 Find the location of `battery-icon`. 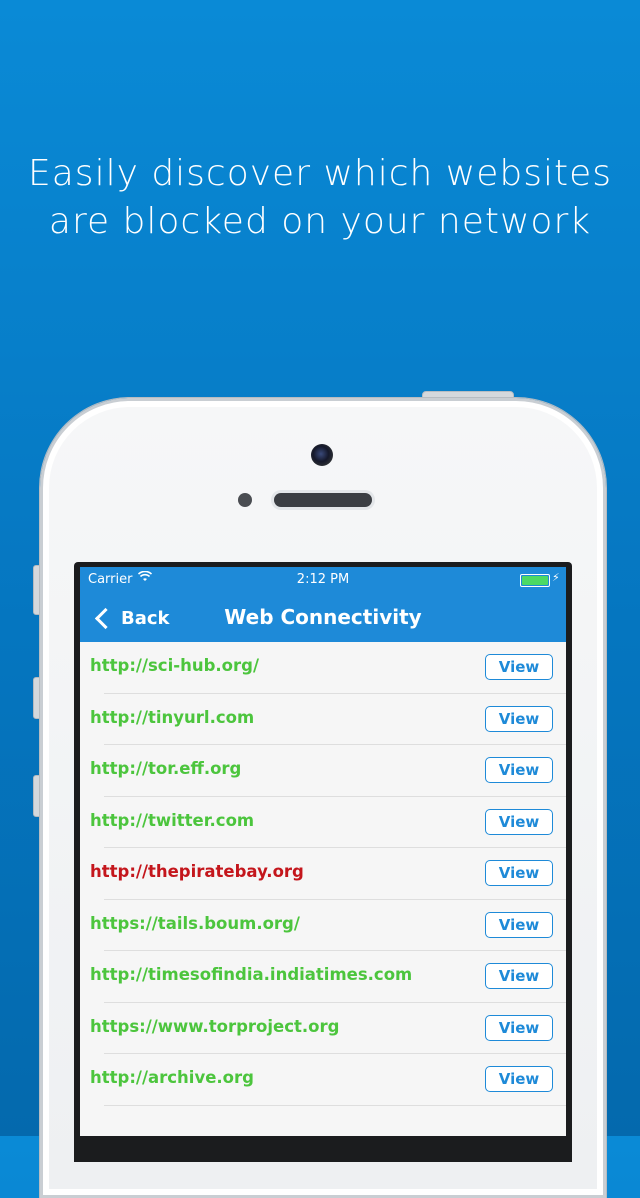

battery-icon is located at coordinates (535, 580).